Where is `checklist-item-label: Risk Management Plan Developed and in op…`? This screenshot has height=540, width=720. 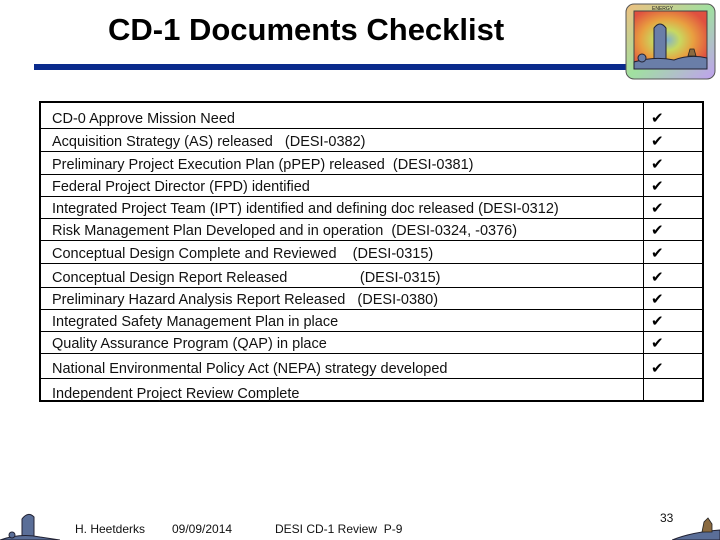 checklist-item-label: Risk Management Plan Developed and in op… is located at coordinates (285, 231).